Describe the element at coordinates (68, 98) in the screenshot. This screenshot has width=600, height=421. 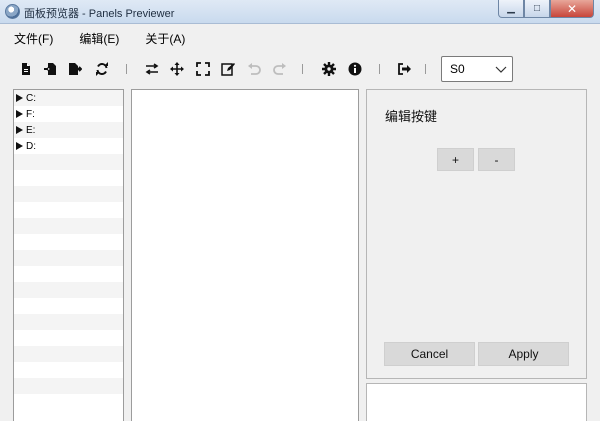
I see `tree-item-drive-c: C:` at that location.